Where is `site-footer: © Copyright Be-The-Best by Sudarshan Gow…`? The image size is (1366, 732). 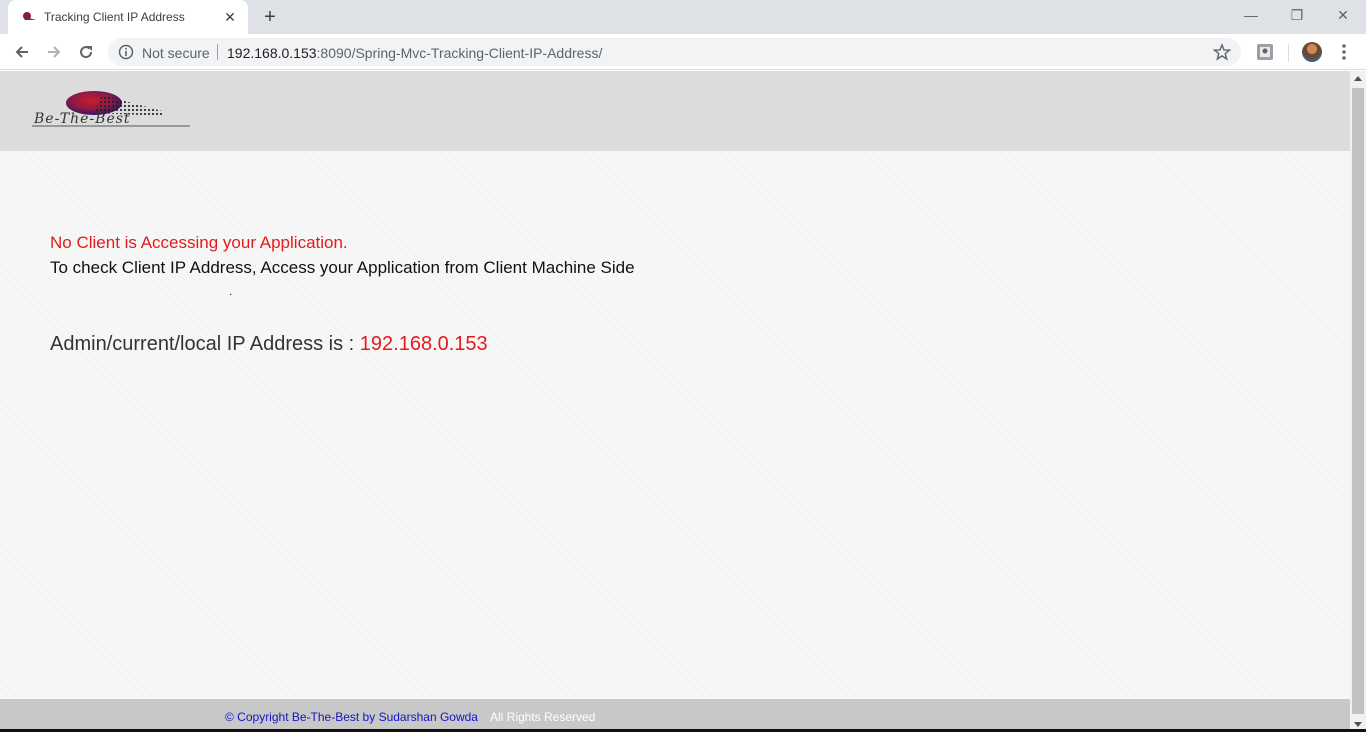 site-footer: © Copyright Be-The-Best by Sudarshan Gow… is located at coordinates (675, 715).